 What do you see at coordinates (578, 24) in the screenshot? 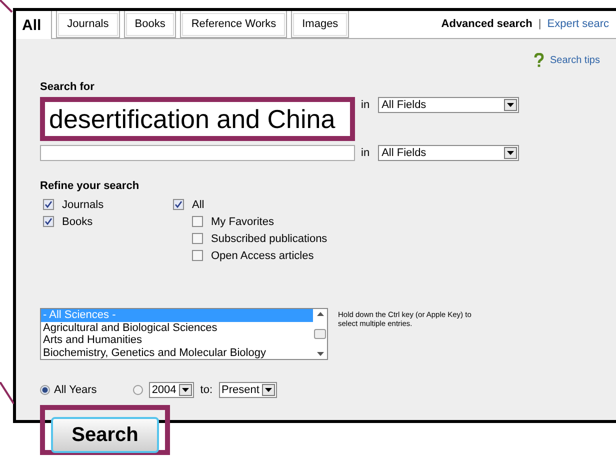
I see `search-mode-link: Expert searc` at bounding box center [578, 24].